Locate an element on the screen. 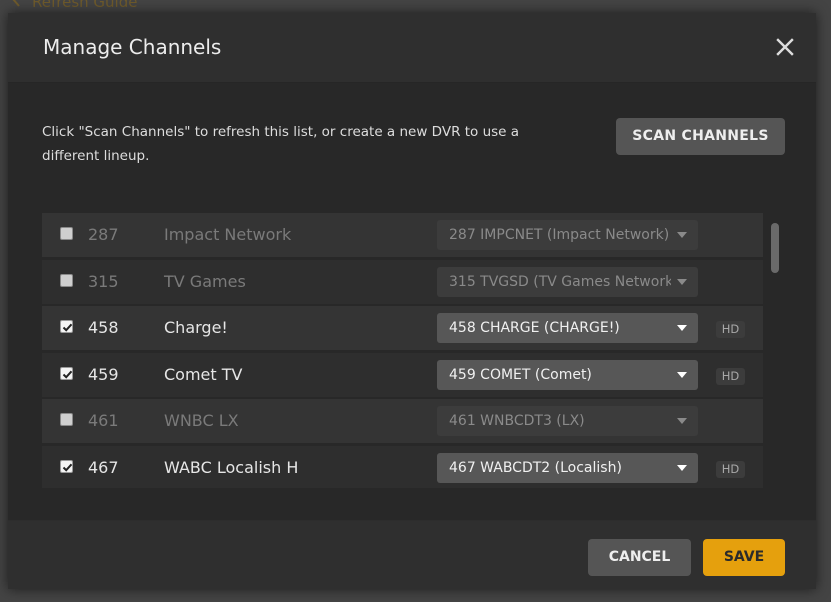  channel-mapping-value: 458 CHARGE (CHARGE!) is located at coordinates (534, 328).